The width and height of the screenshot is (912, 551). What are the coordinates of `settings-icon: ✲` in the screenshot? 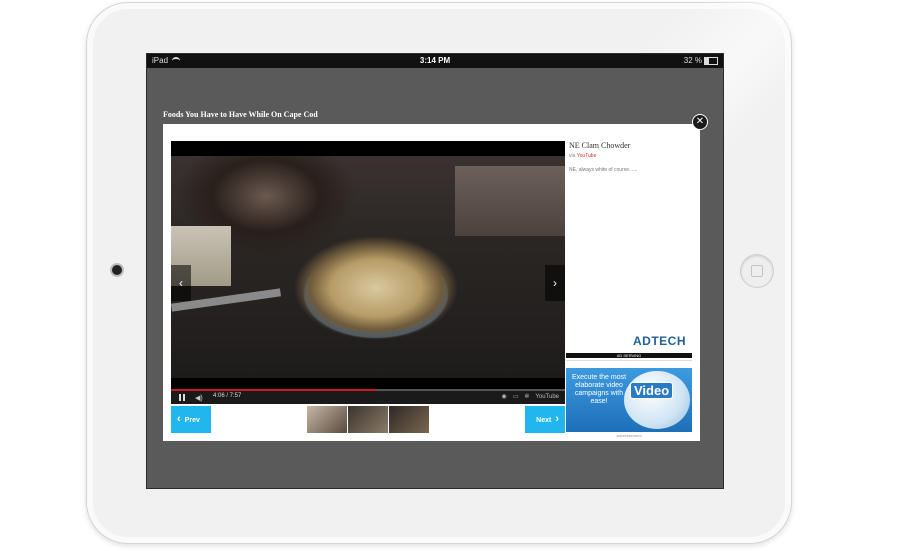 It's located at (526, 397).